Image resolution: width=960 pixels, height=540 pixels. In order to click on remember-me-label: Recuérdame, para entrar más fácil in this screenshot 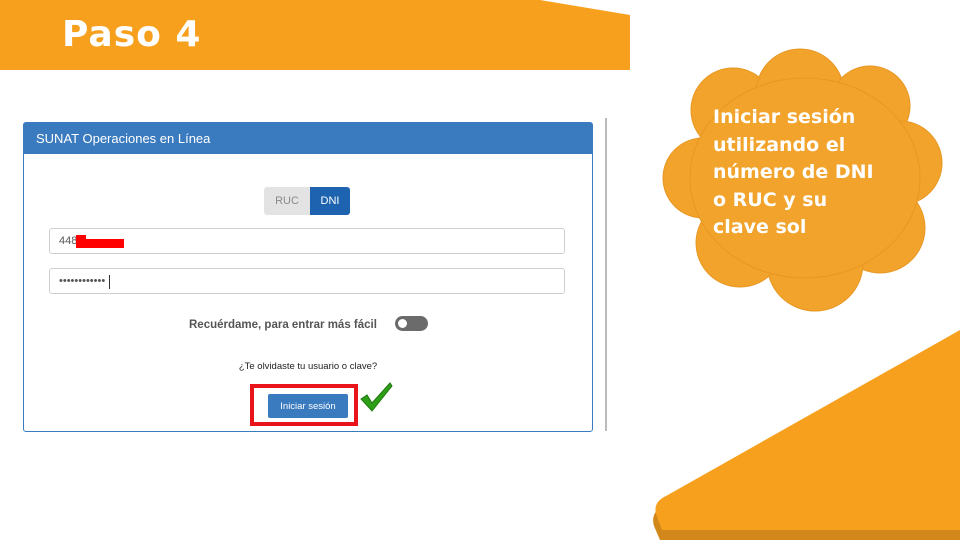, I will do `click(283, 325)`.